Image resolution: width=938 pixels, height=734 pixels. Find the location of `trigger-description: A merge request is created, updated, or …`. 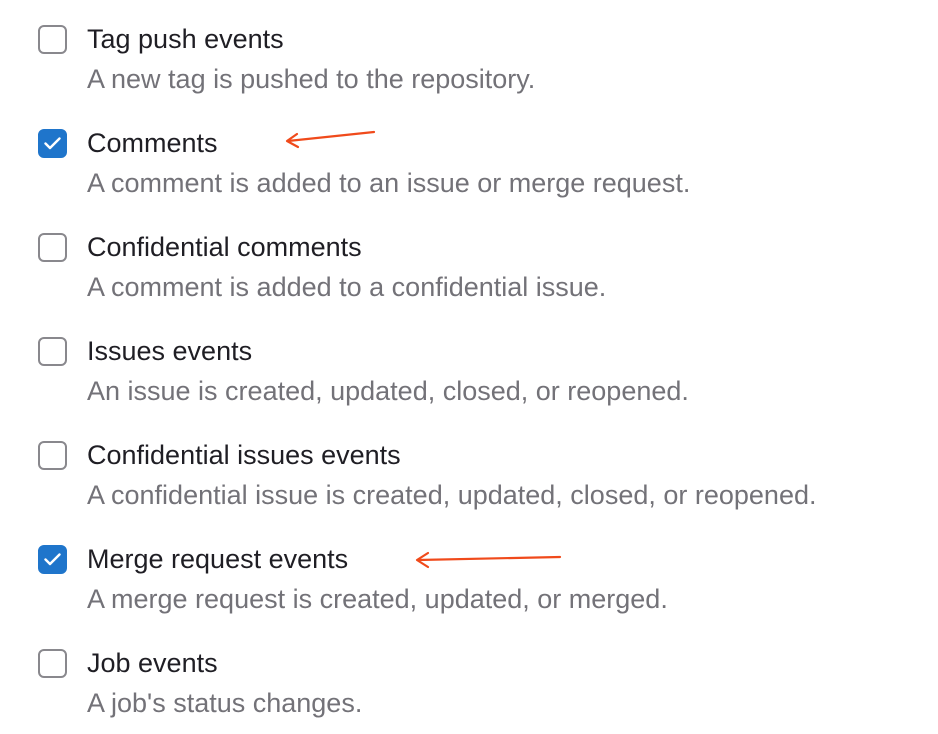

trigger-description: A merge request is created, updated, or … is located at coordinates (377, 599).